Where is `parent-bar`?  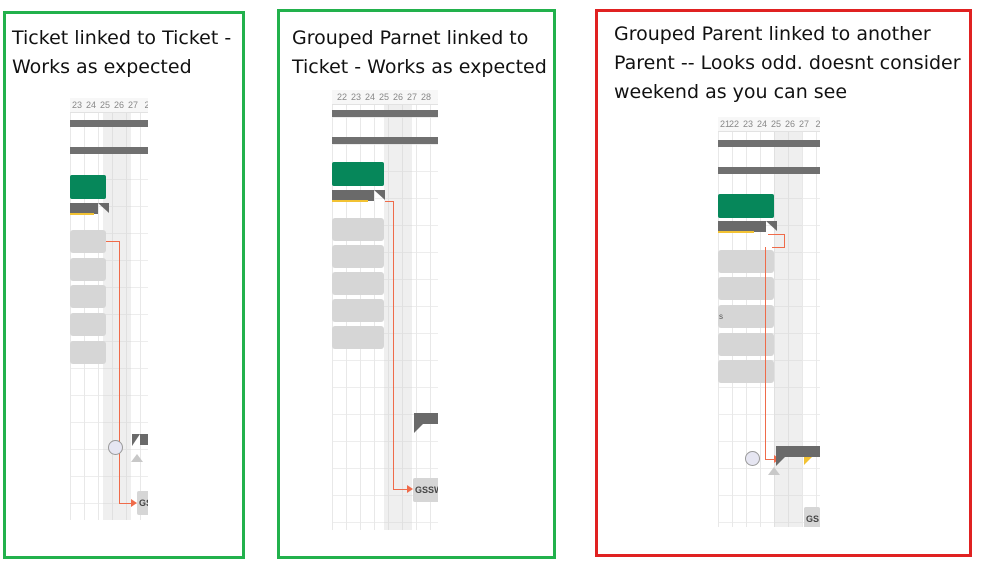
parent-bar is located at coordinates (144, 439).